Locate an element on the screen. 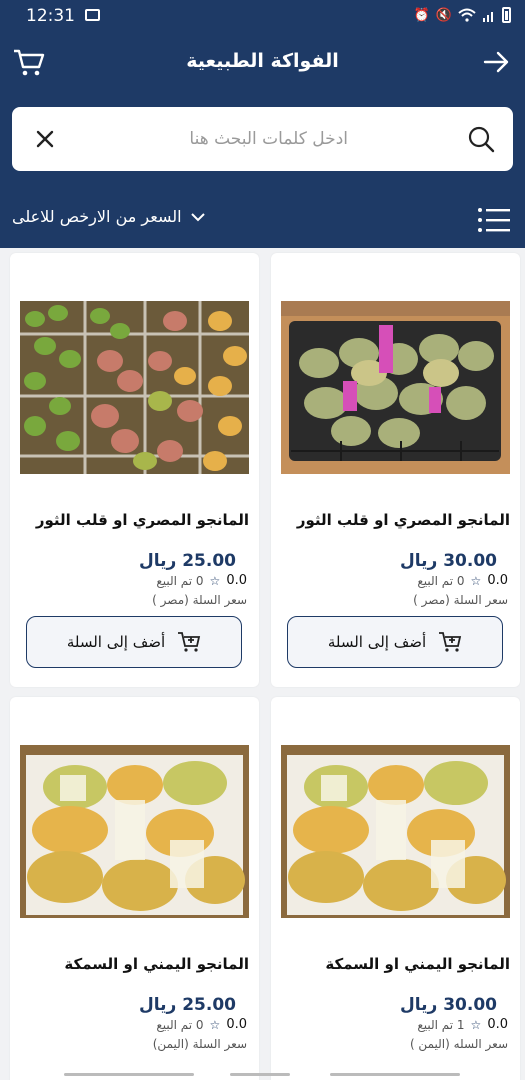 Image resolution: width=525 pixels, height=1080 pixels. close-icon is located at coordinates (45, 139).